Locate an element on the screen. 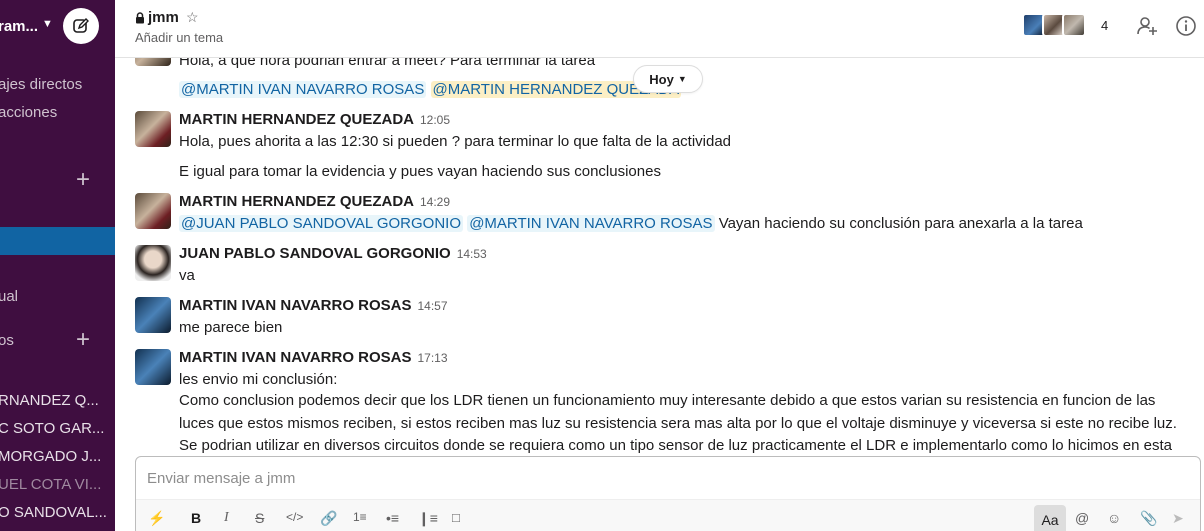  code-block-icon: □ is located at coordinates (456, 517).